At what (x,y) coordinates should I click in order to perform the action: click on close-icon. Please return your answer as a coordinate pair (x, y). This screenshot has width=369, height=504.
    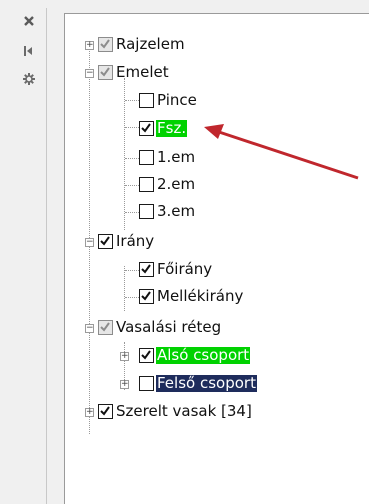
    Looking at the image, I should click on (29, 21).